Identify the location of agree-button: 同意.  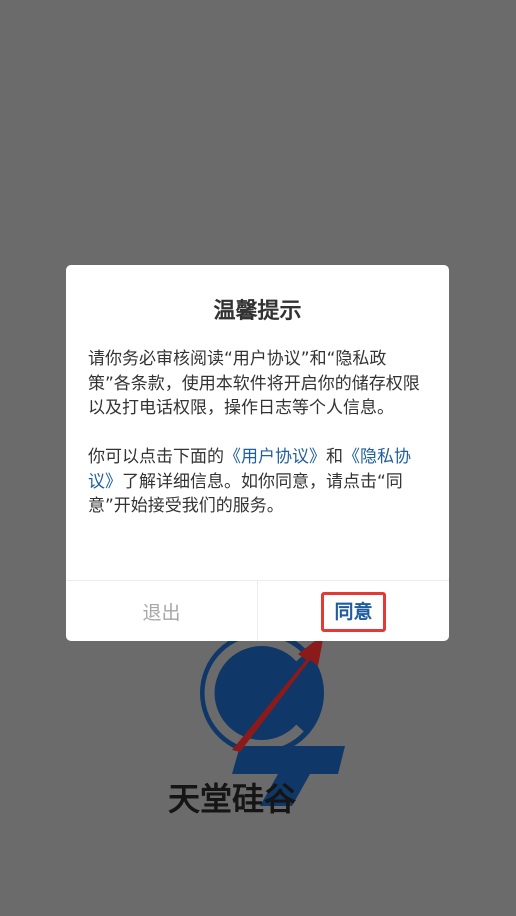
(353, 611).